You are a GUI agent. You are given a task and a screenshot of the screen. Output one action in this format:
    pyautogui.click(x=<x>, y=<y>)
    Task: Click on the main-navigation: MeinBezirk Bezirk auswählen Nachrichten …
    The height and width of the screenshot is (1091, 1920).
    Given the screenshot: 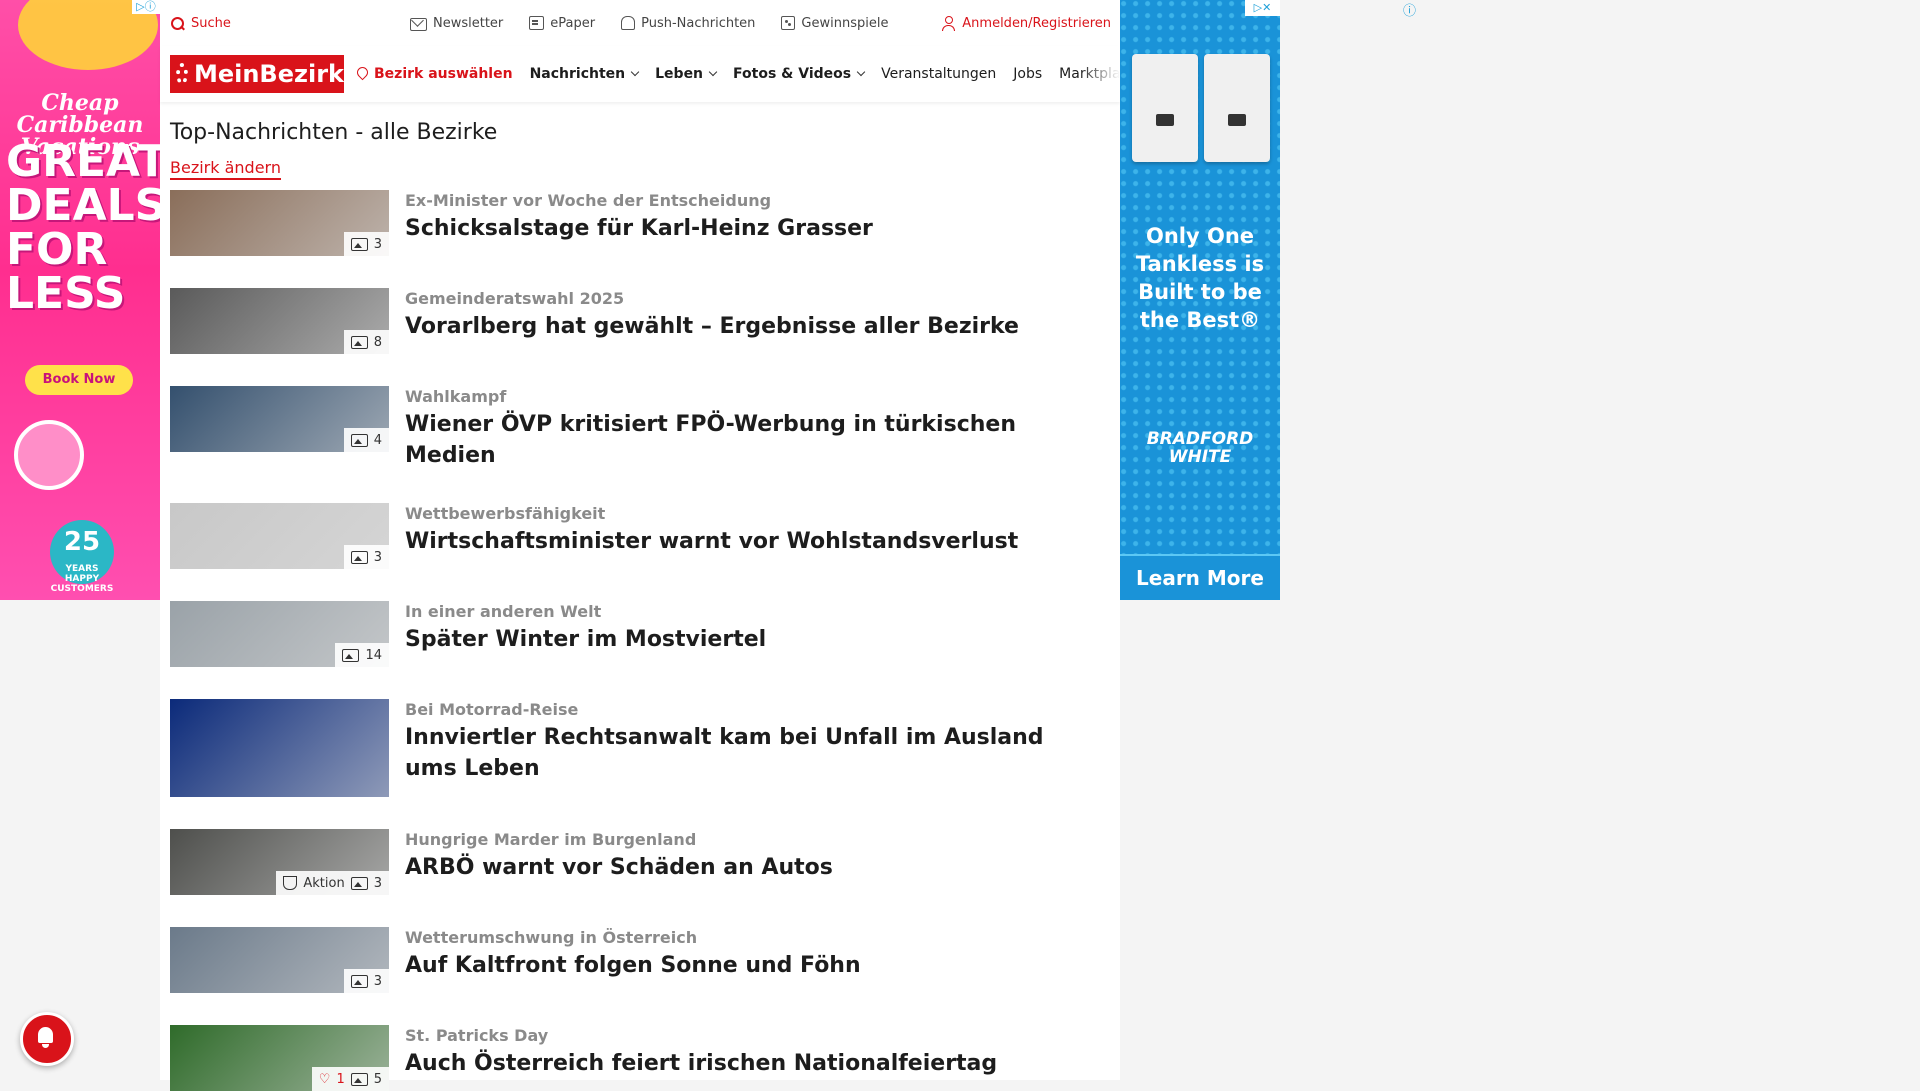 What is the action you would take?
    pyautogui.click(x=640, y=74)
    